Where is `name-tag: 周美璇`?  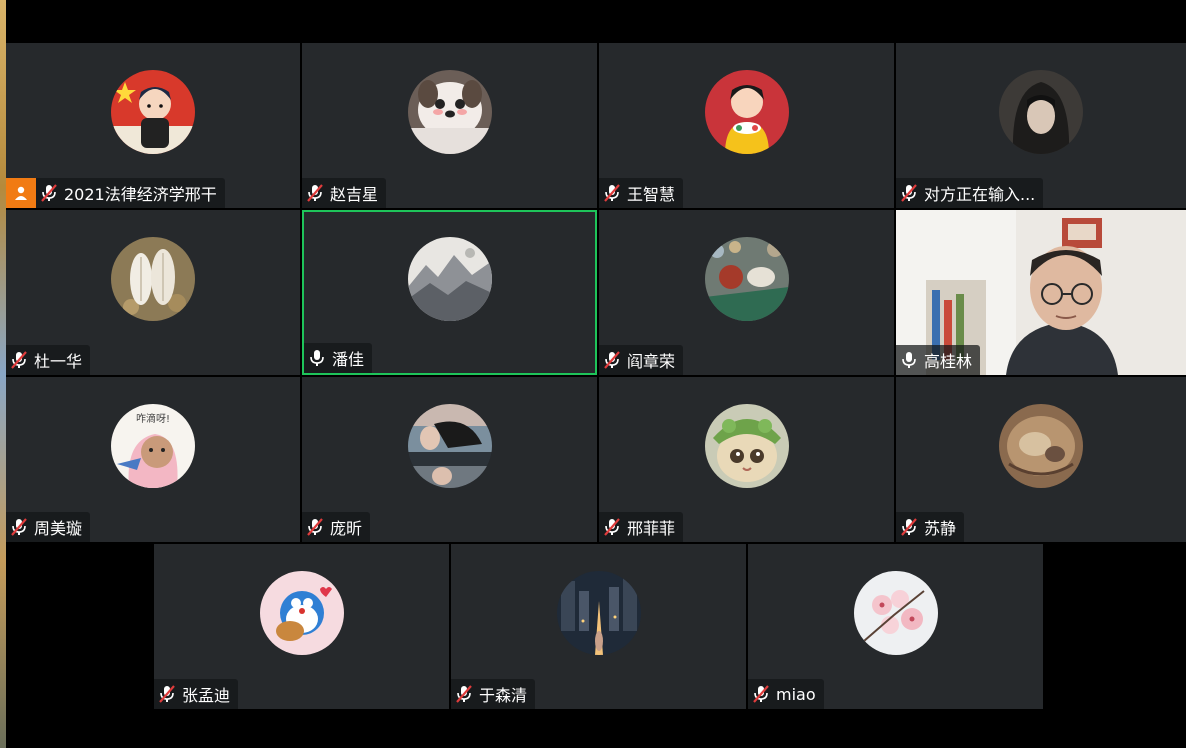 name-tag: 周美璇 is located at coordinates (48, 527).